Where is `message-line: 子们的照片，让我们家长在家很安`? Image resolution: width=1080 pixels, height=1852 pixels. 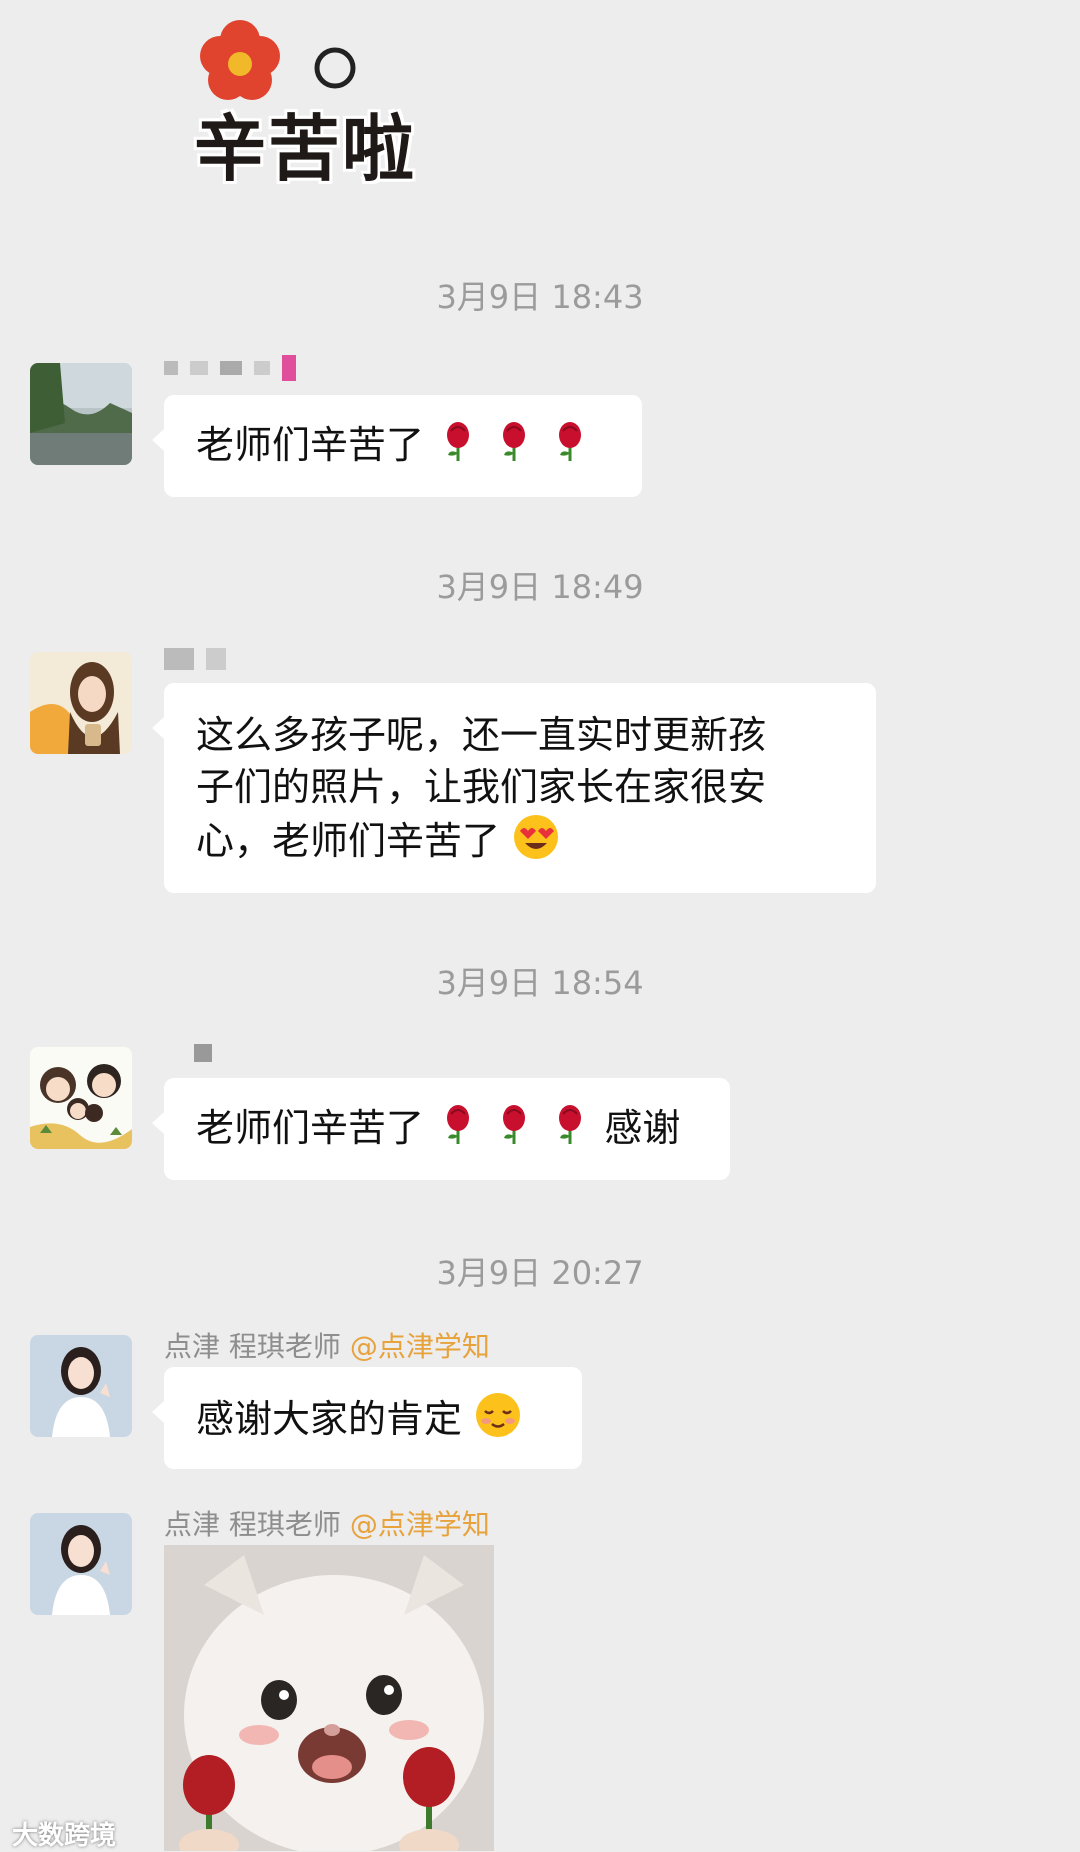 message-line: 子们的照片，让我们家长在家很安 is located at coordinates (481, 787).